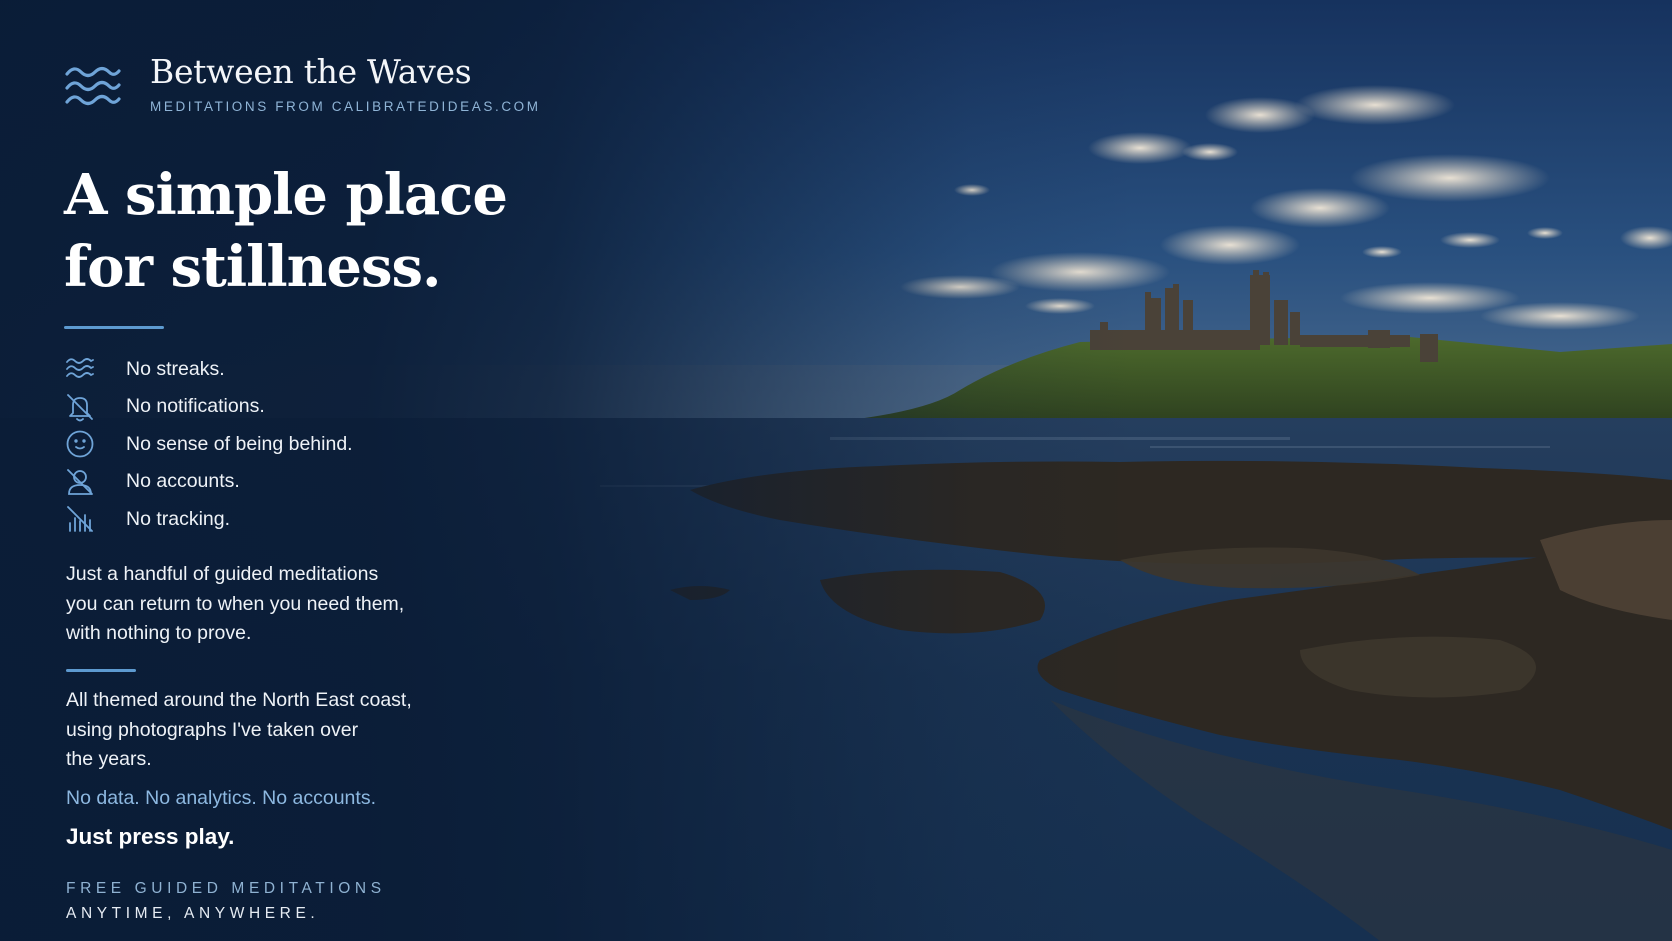 The height and width of the screenshot is (941, 1672). Describe the element at coordinates (324, 520) in the screenshot. I see `list-item: No tracking.` at that location.